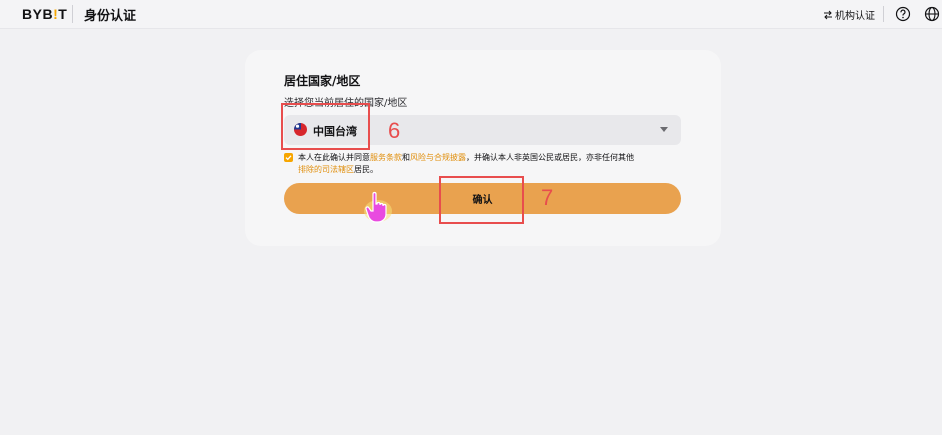 The width and height of the screenshot is (942, 435). What do you see at coordinates (406, 157) in the screenshot?
I see `agreement-text-part-2: 和` at bounding box center [406, 157].